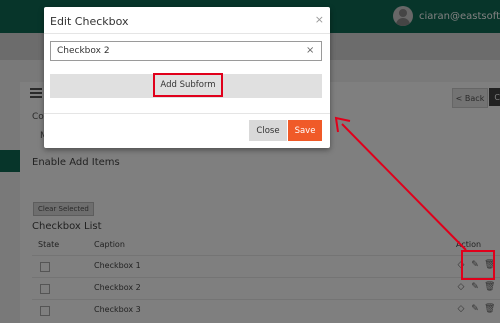 The image size is (500, 323). I want to click on add-subform-button: Add Subform, so click(188, 85).